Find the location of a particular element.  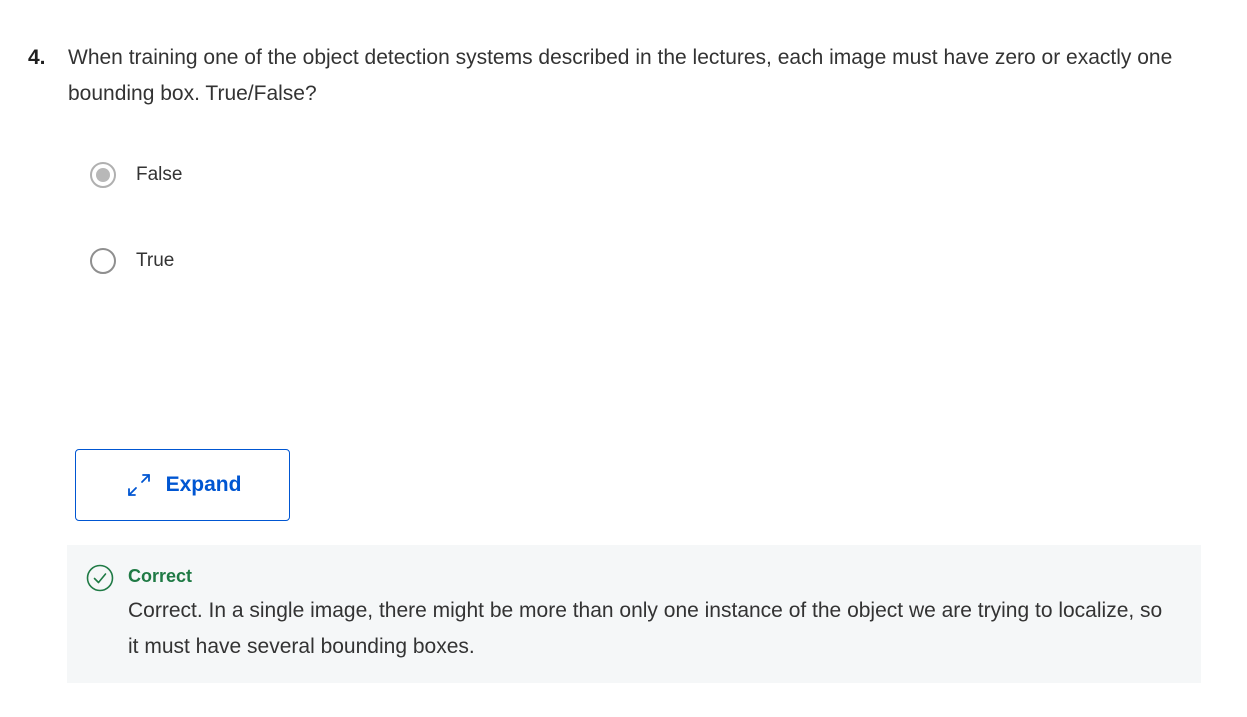

feedback-status: Correct is located at coordinates (160, 576).